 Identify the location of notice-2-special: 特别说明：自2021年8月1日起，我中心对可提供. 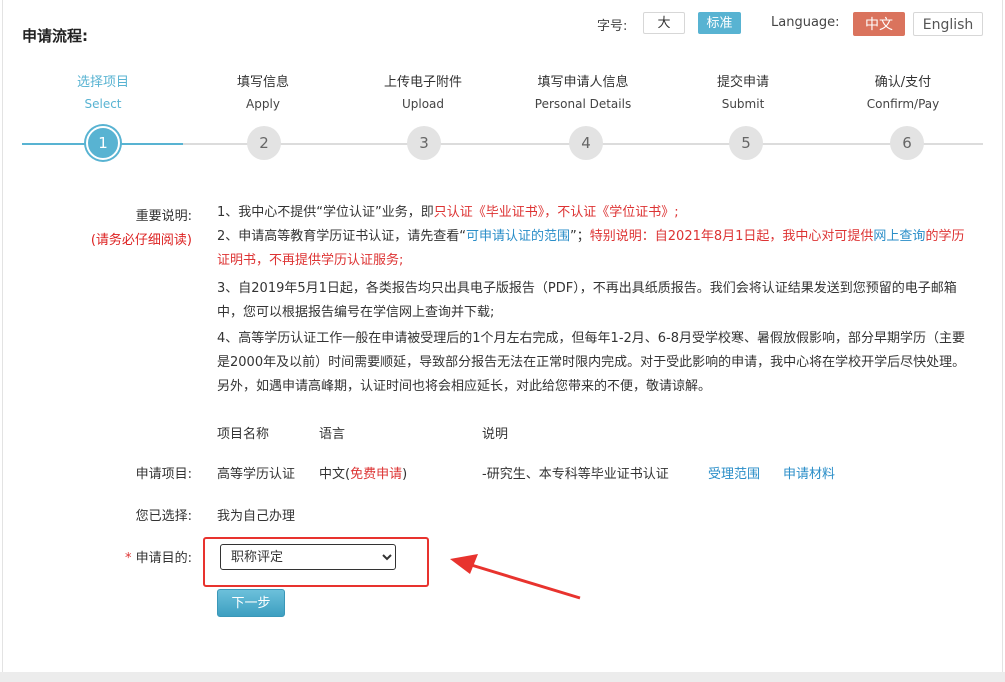
(731, 236).